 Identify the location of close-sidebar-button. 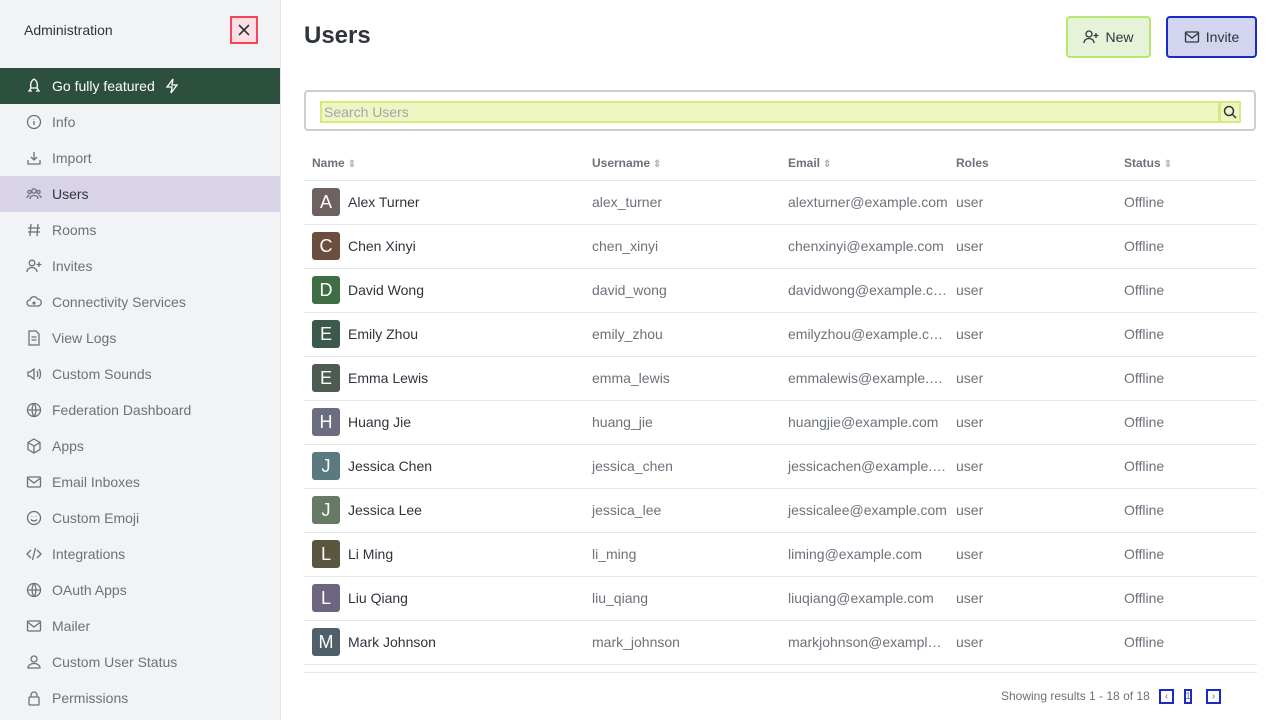
(244, 30).